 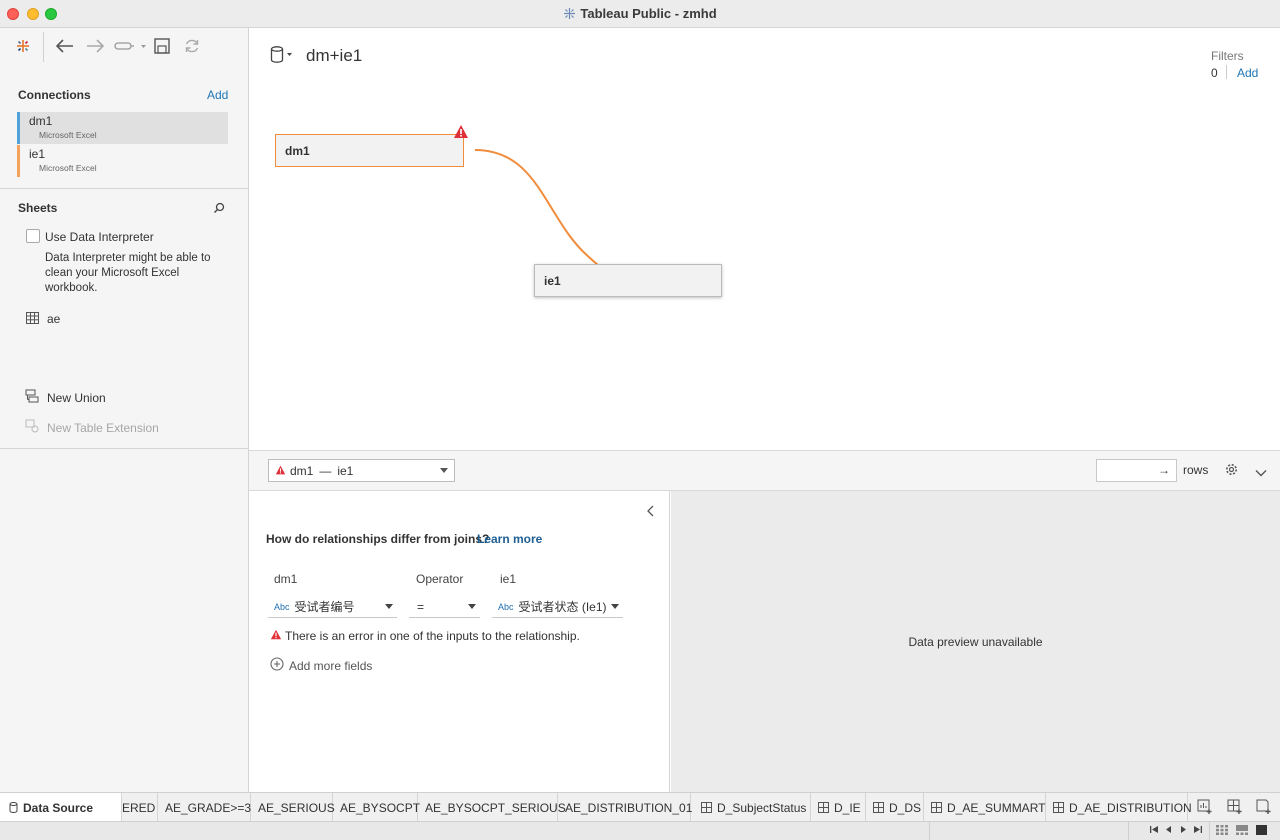 I want to click on connect-icon, so click(x=130, y=46).